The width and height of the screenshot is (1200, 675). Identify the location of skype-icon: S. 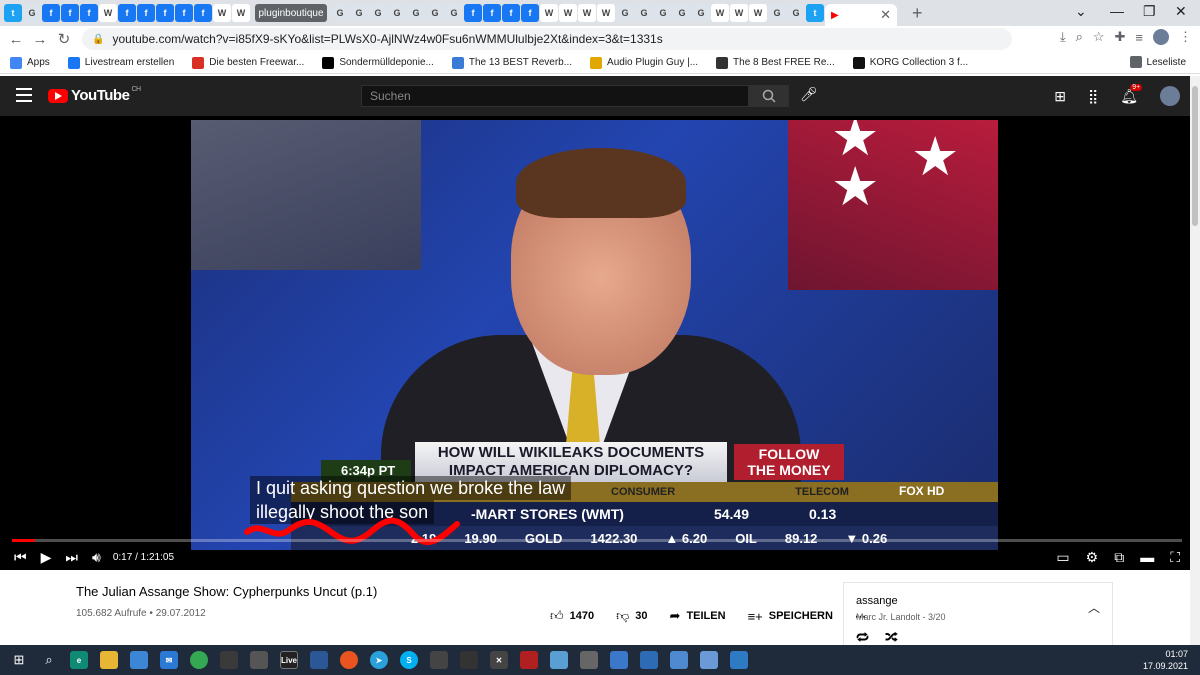
(409, 660).